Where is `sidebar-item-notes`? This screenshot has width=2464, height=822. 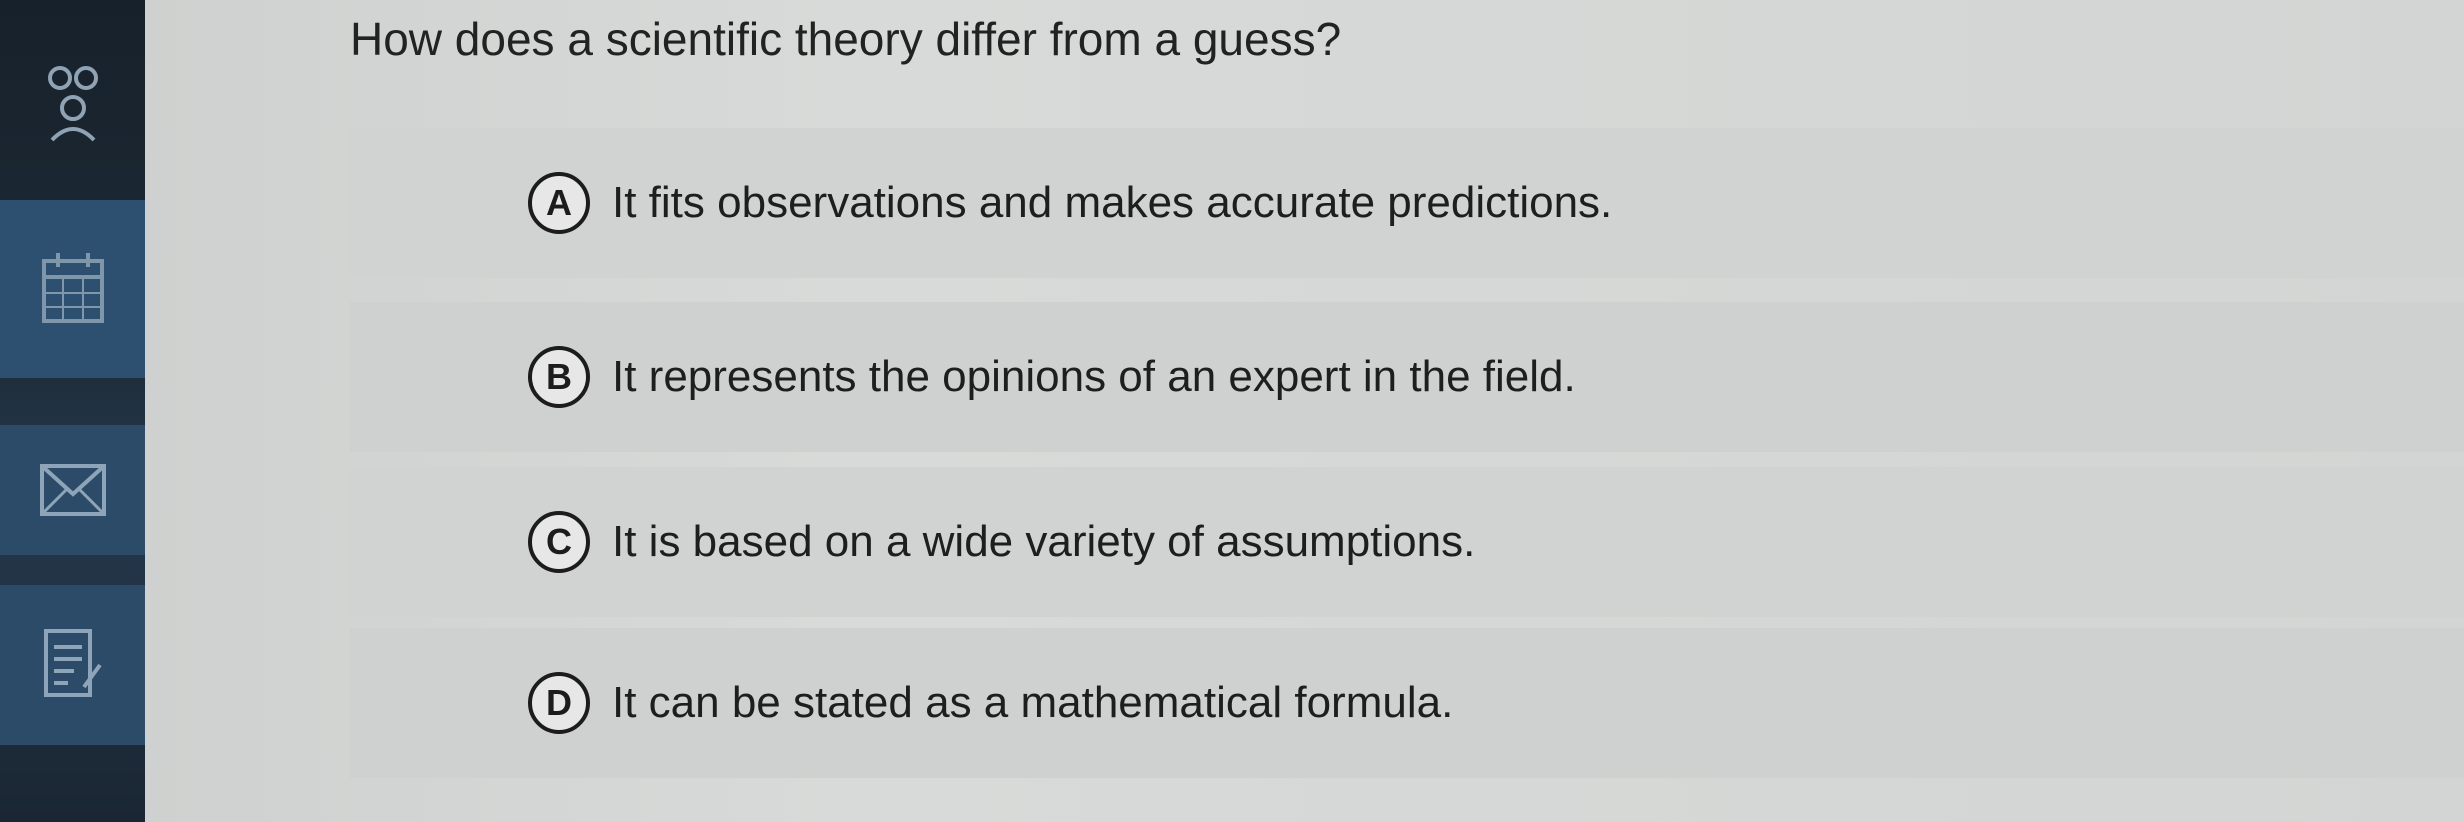 sidebar-item-notes is located at coordinates (72, 665).